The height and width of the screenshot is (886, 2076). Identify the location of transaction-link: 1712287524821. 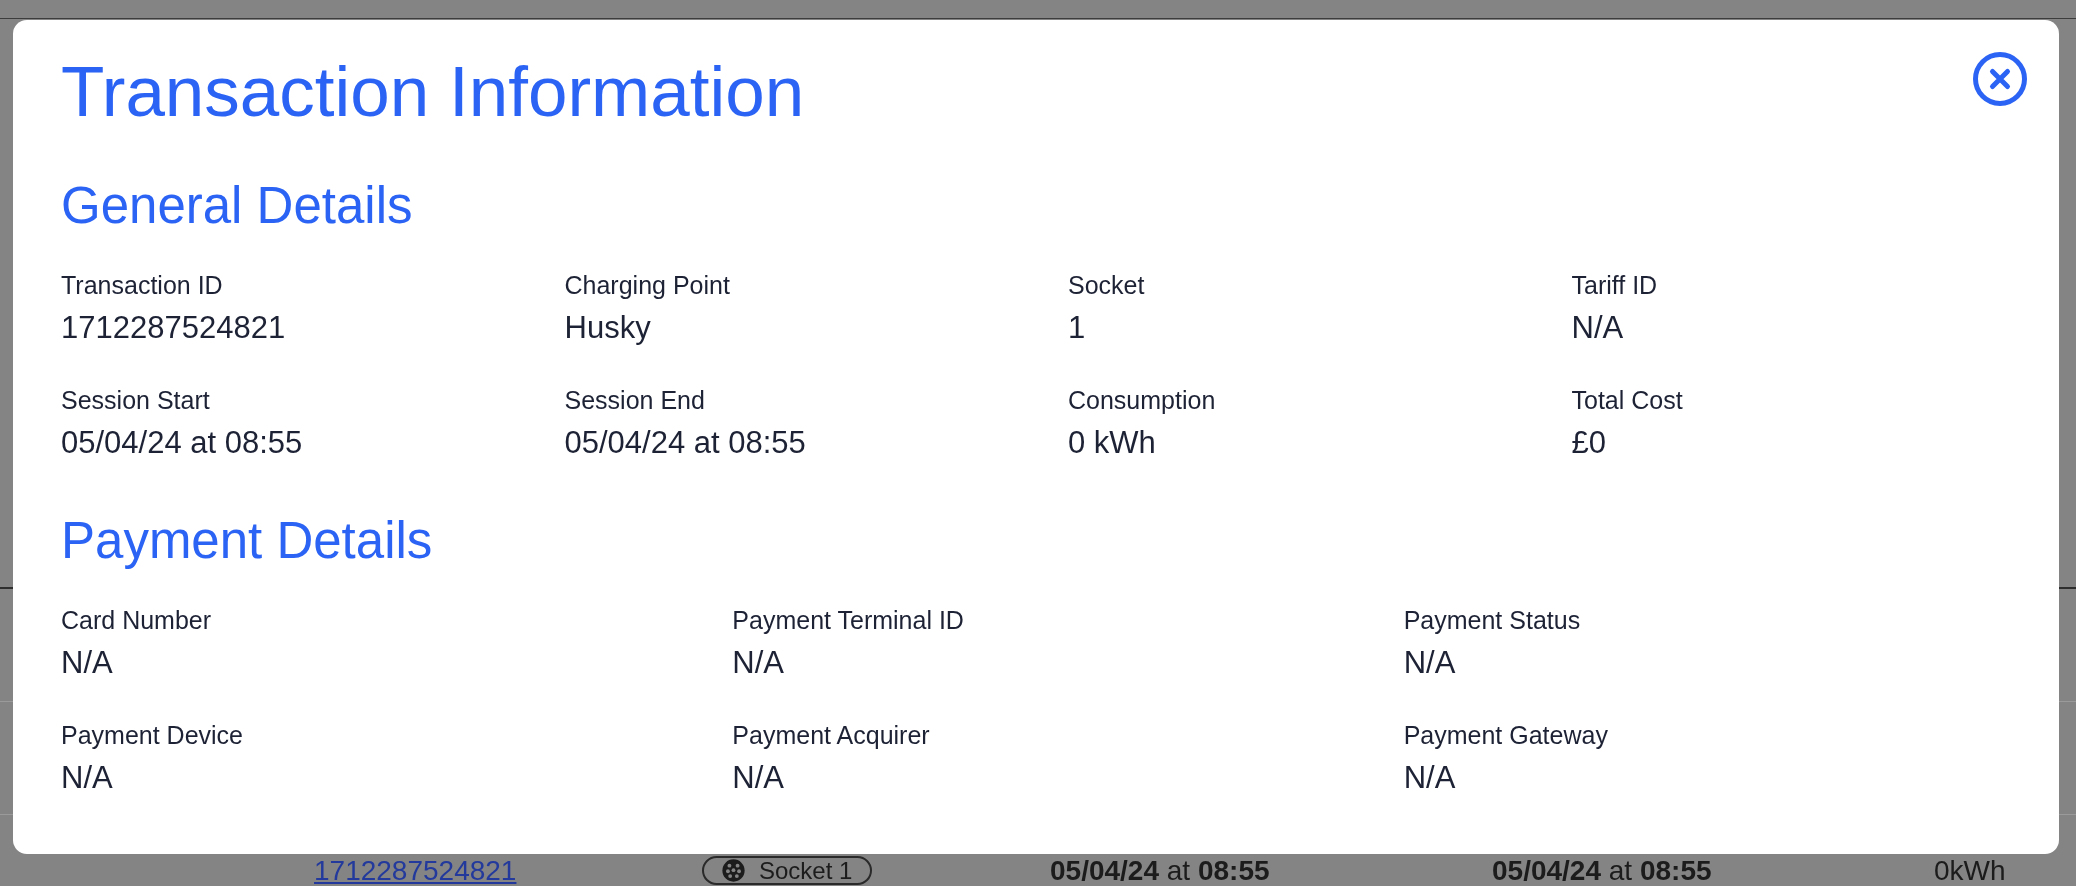
(415, 871).